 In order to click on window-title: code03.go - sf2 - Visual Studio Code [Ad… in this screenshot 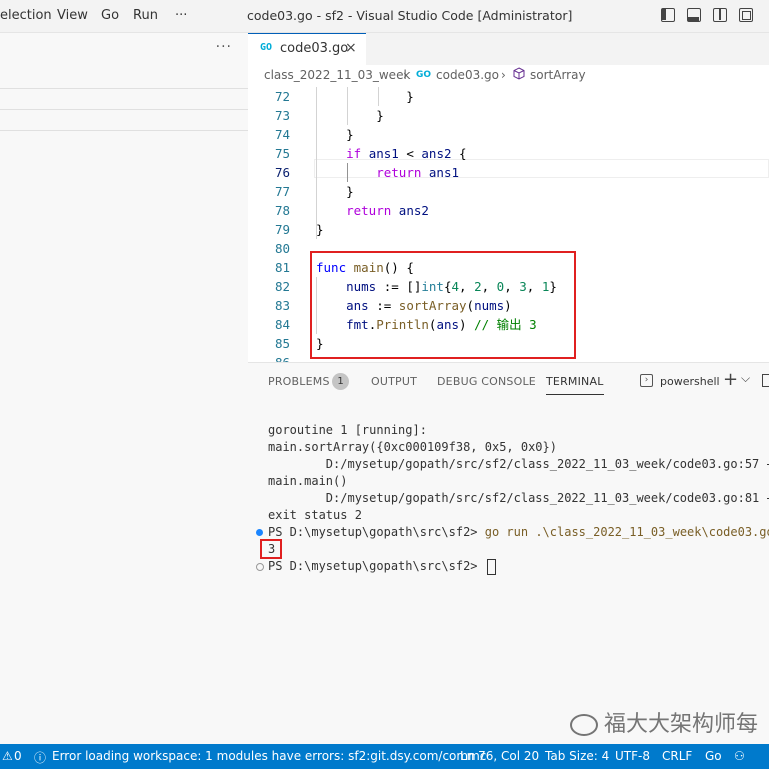, I will do `click(410, 15)`.